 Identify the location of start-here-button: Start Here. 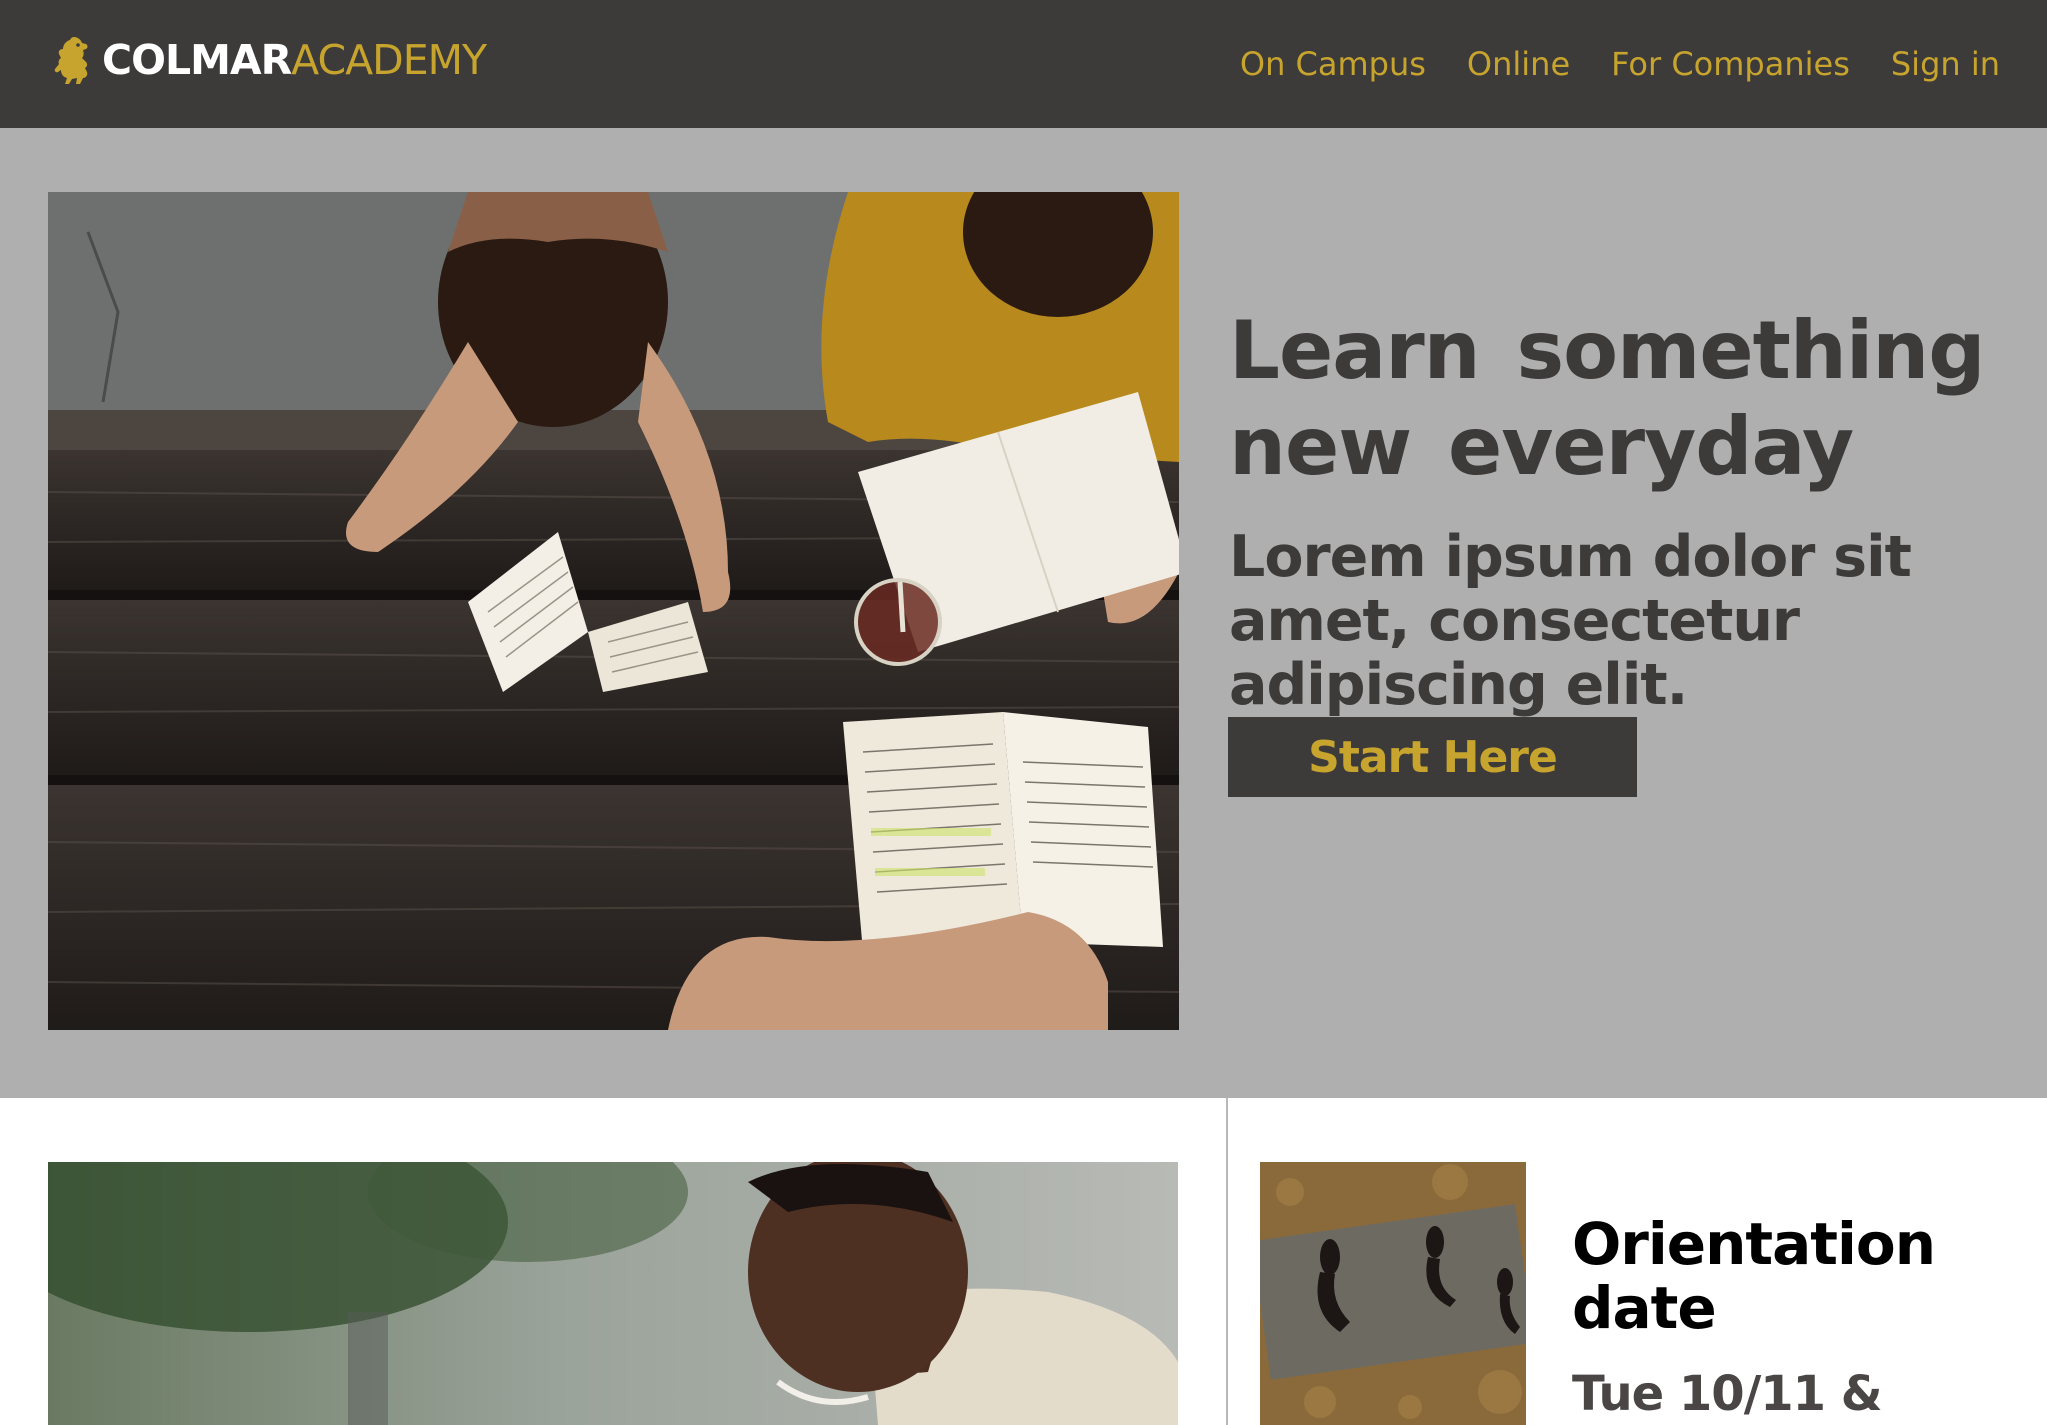
(1432, 757).